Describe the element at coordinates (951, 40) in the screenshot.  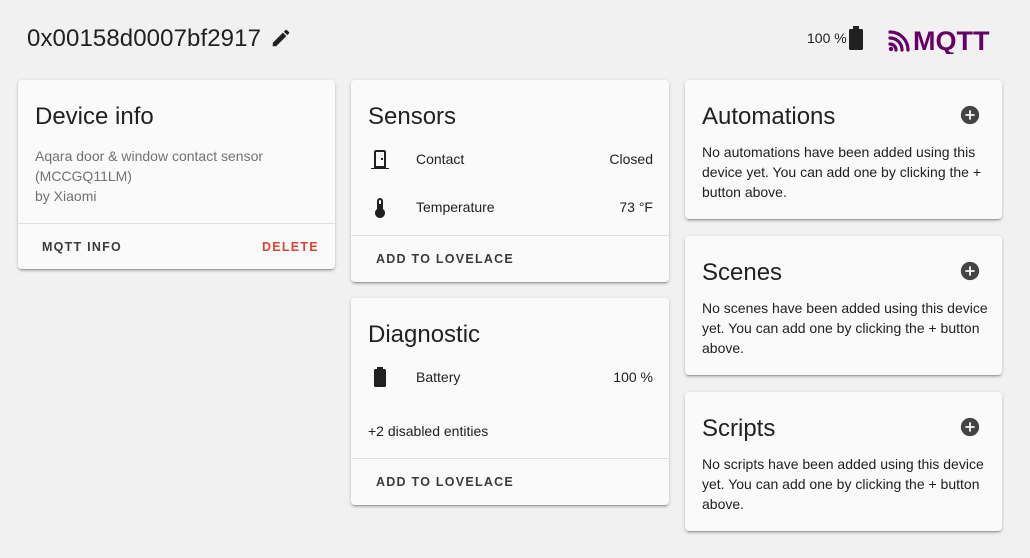
I see `mqtt-logo-text: MQTT` at that location.